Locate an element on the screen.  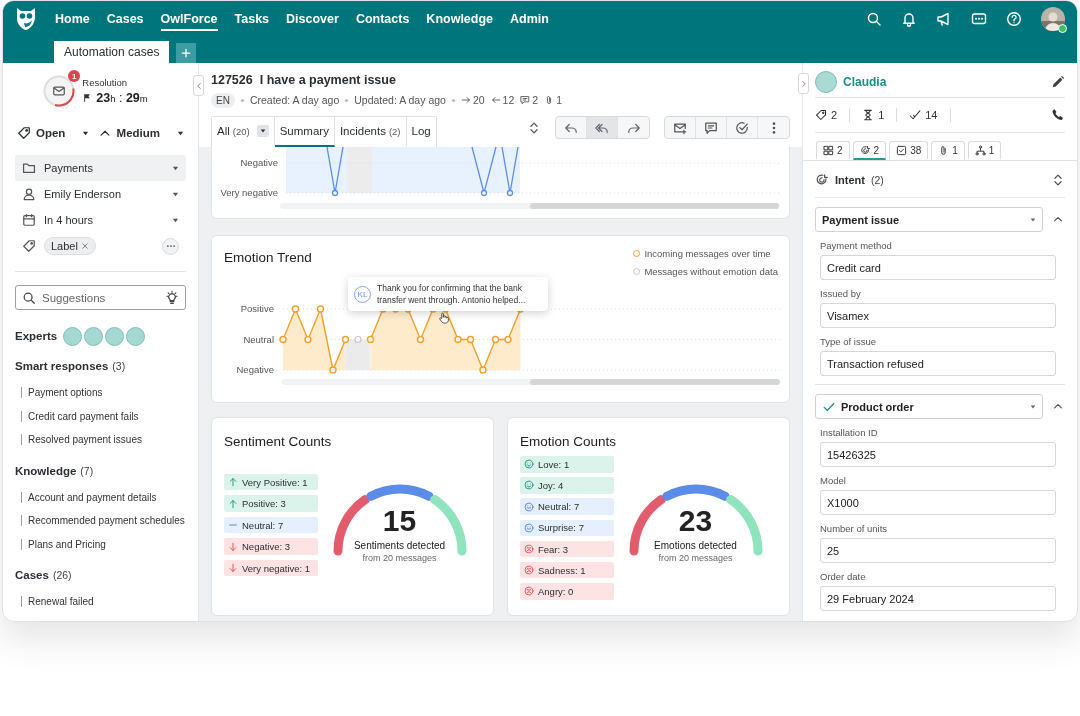
chip-label: Very Positive: 1 is located at coordinates (275, 482).